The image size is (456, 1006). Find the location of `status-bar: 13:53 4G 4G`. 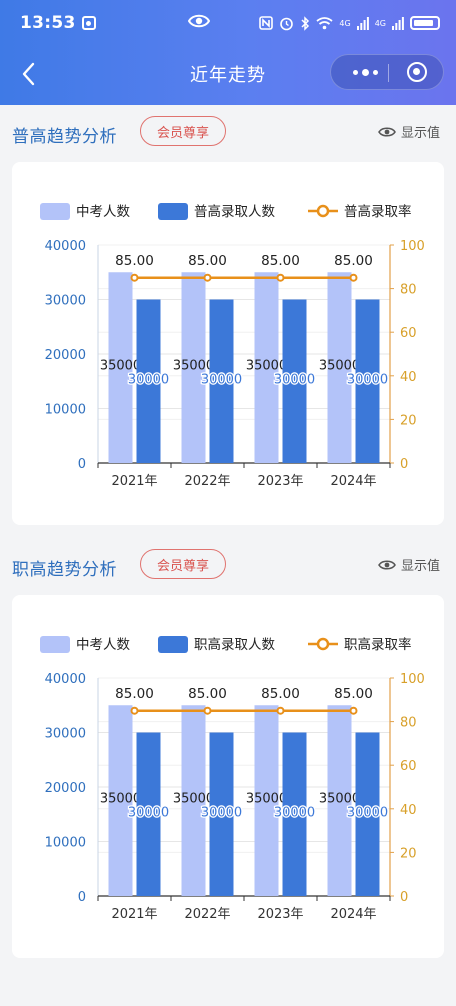

status-bar: 13:53 4G 4G is located at coordinates (228, 23).